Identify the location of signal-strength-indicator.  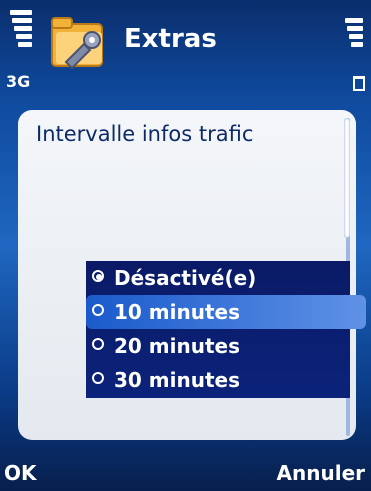
(21, 38).